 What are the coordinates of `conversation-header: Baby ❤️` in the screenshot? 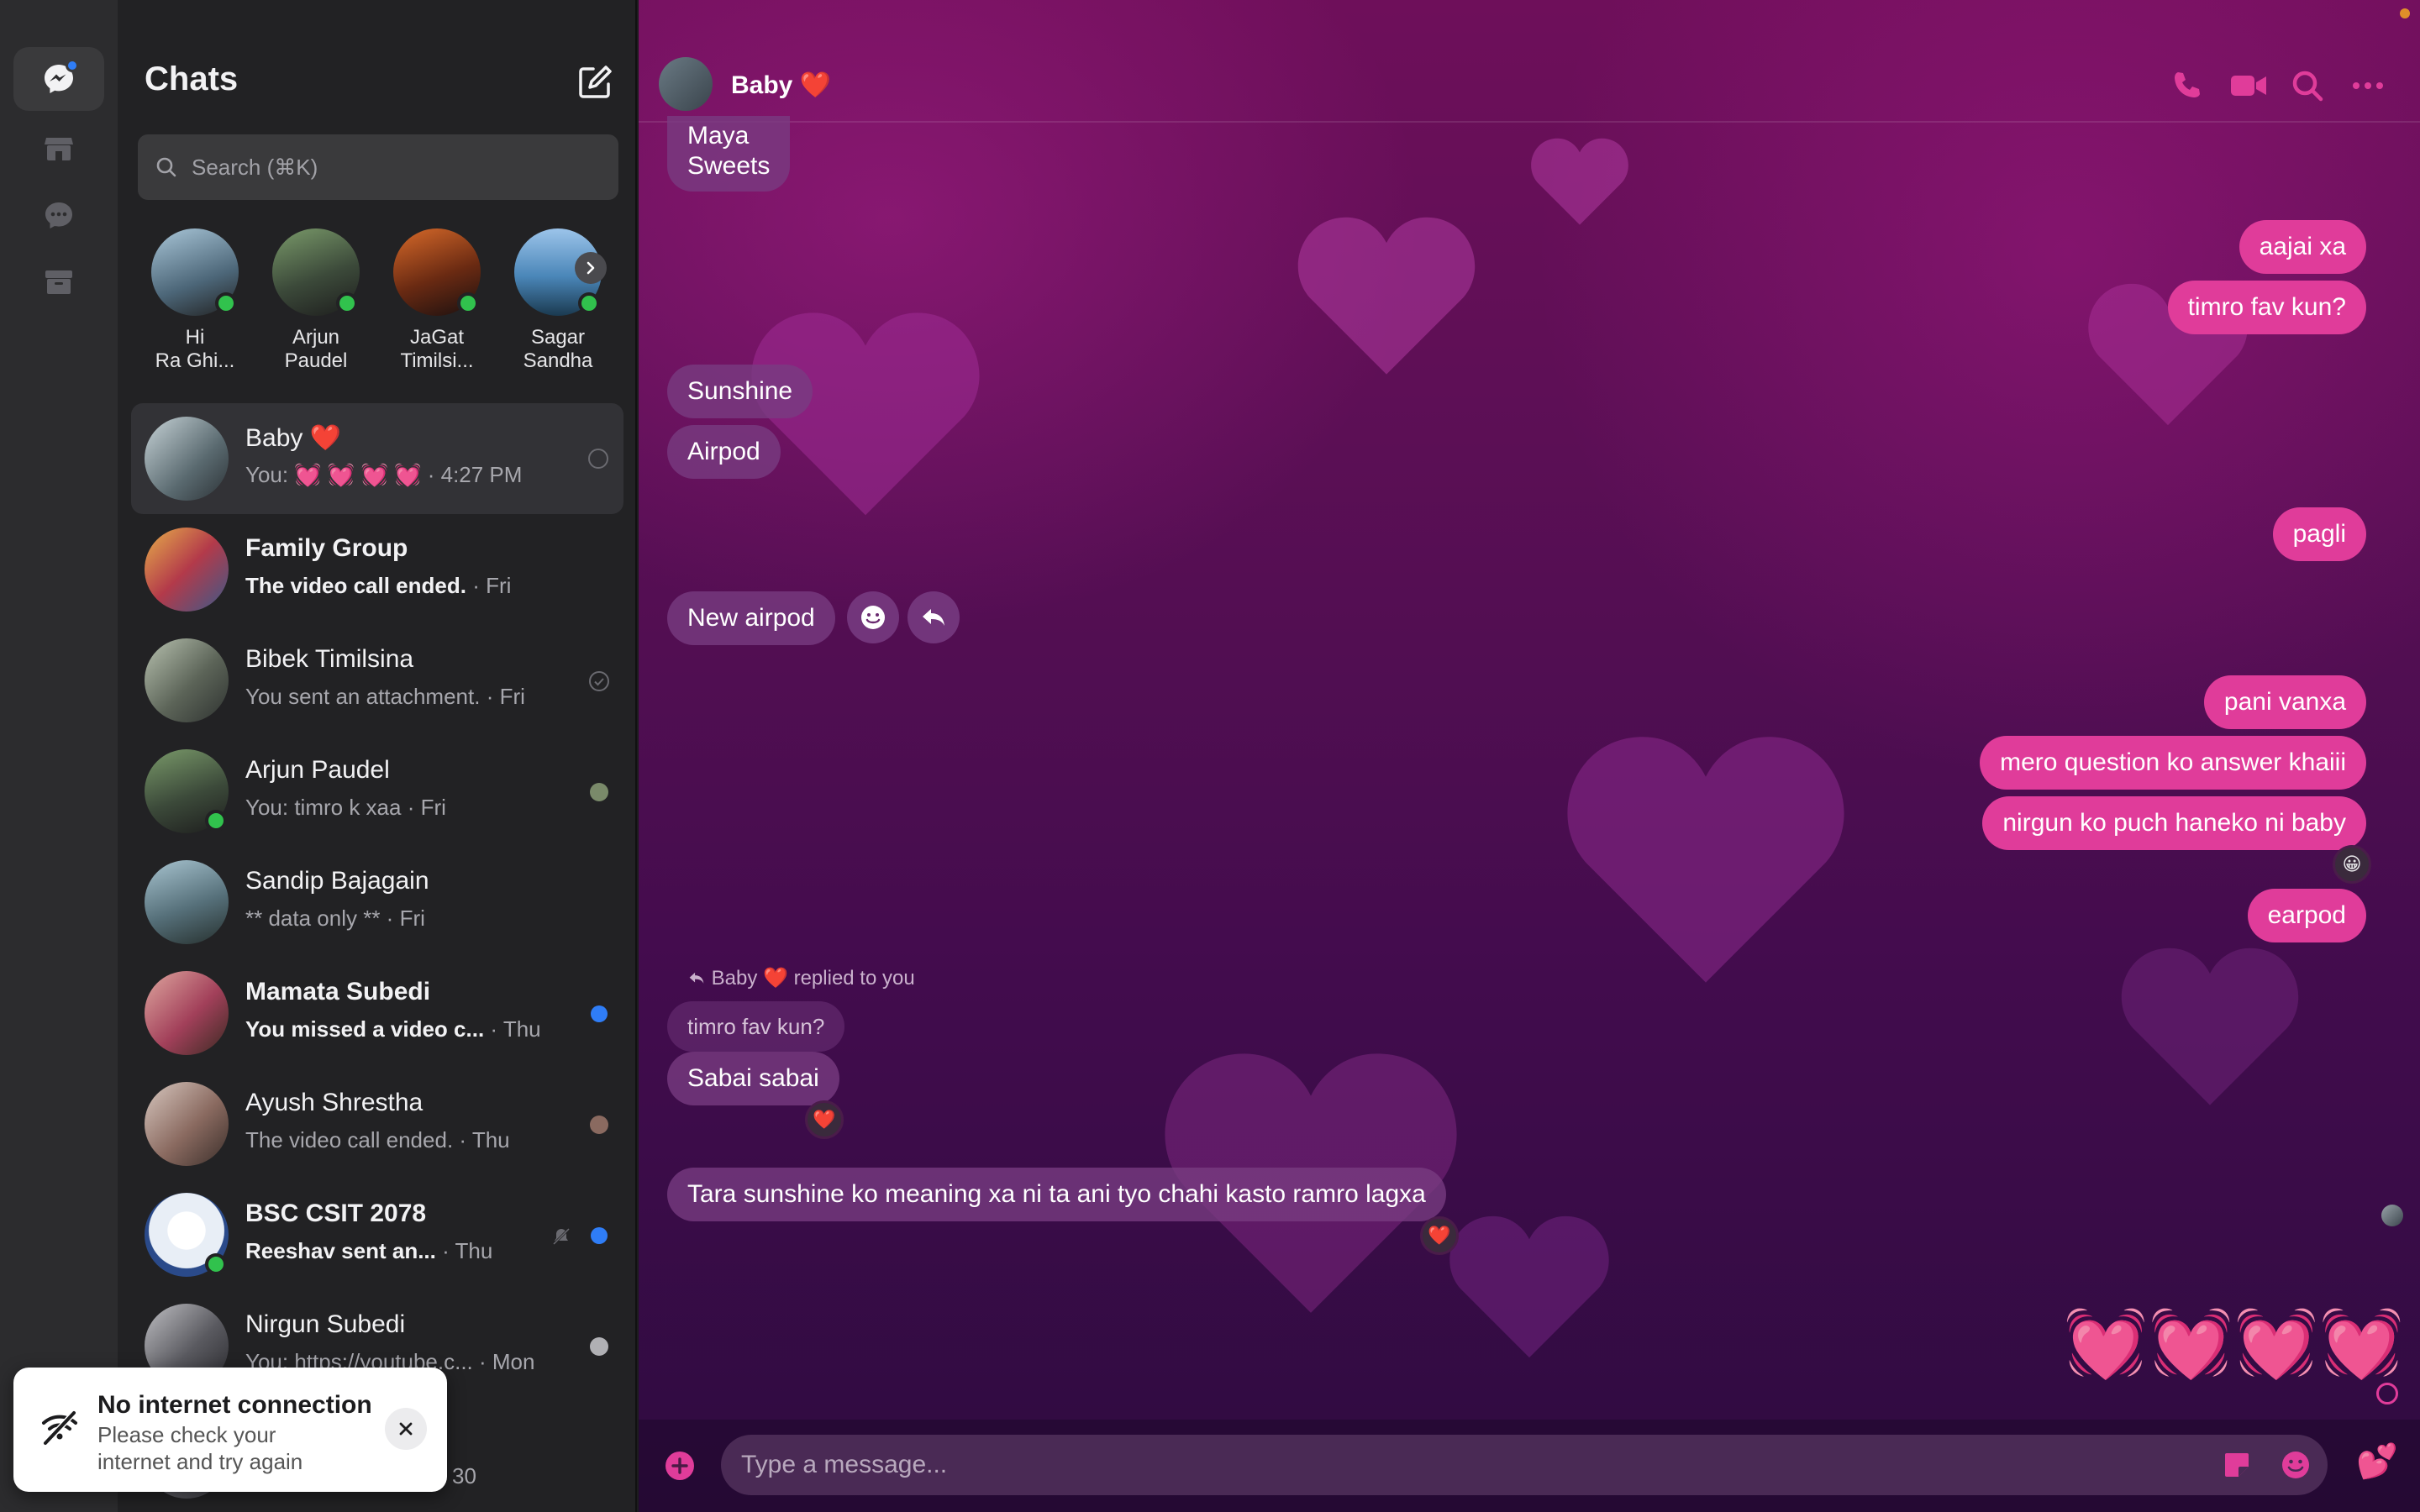 It's located at (1529, 61).